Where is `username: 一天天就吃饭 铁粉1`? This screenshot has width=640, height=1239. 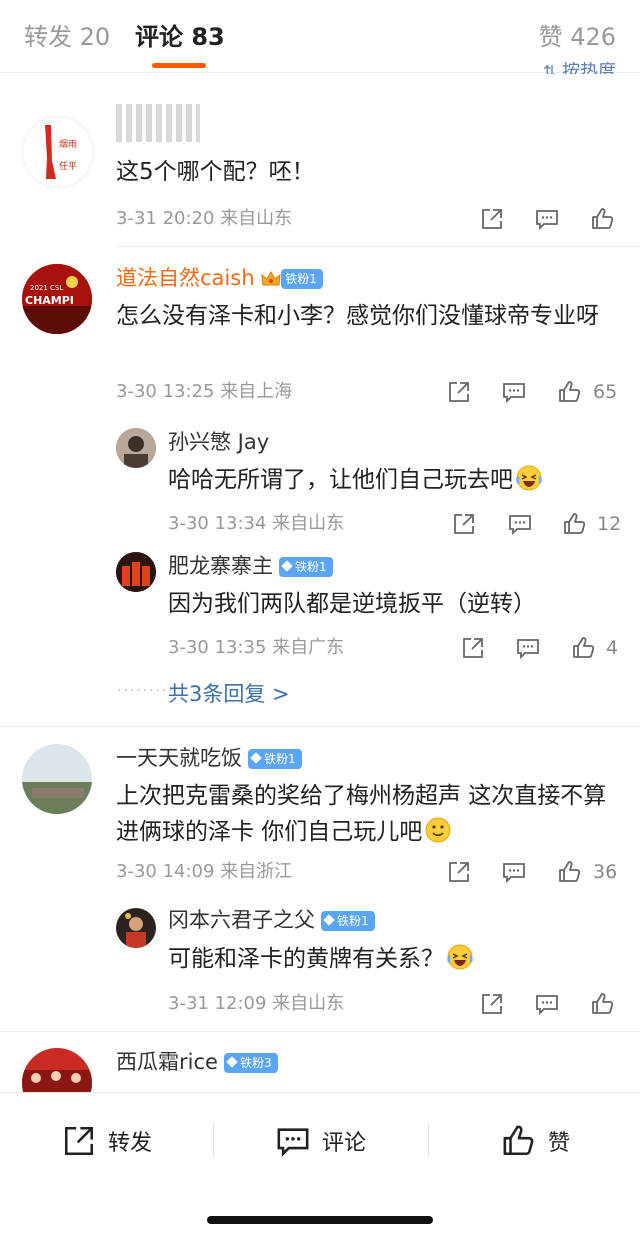
username: 一天天就吃饭 铁粉1 is located at coordinates (209, 758).